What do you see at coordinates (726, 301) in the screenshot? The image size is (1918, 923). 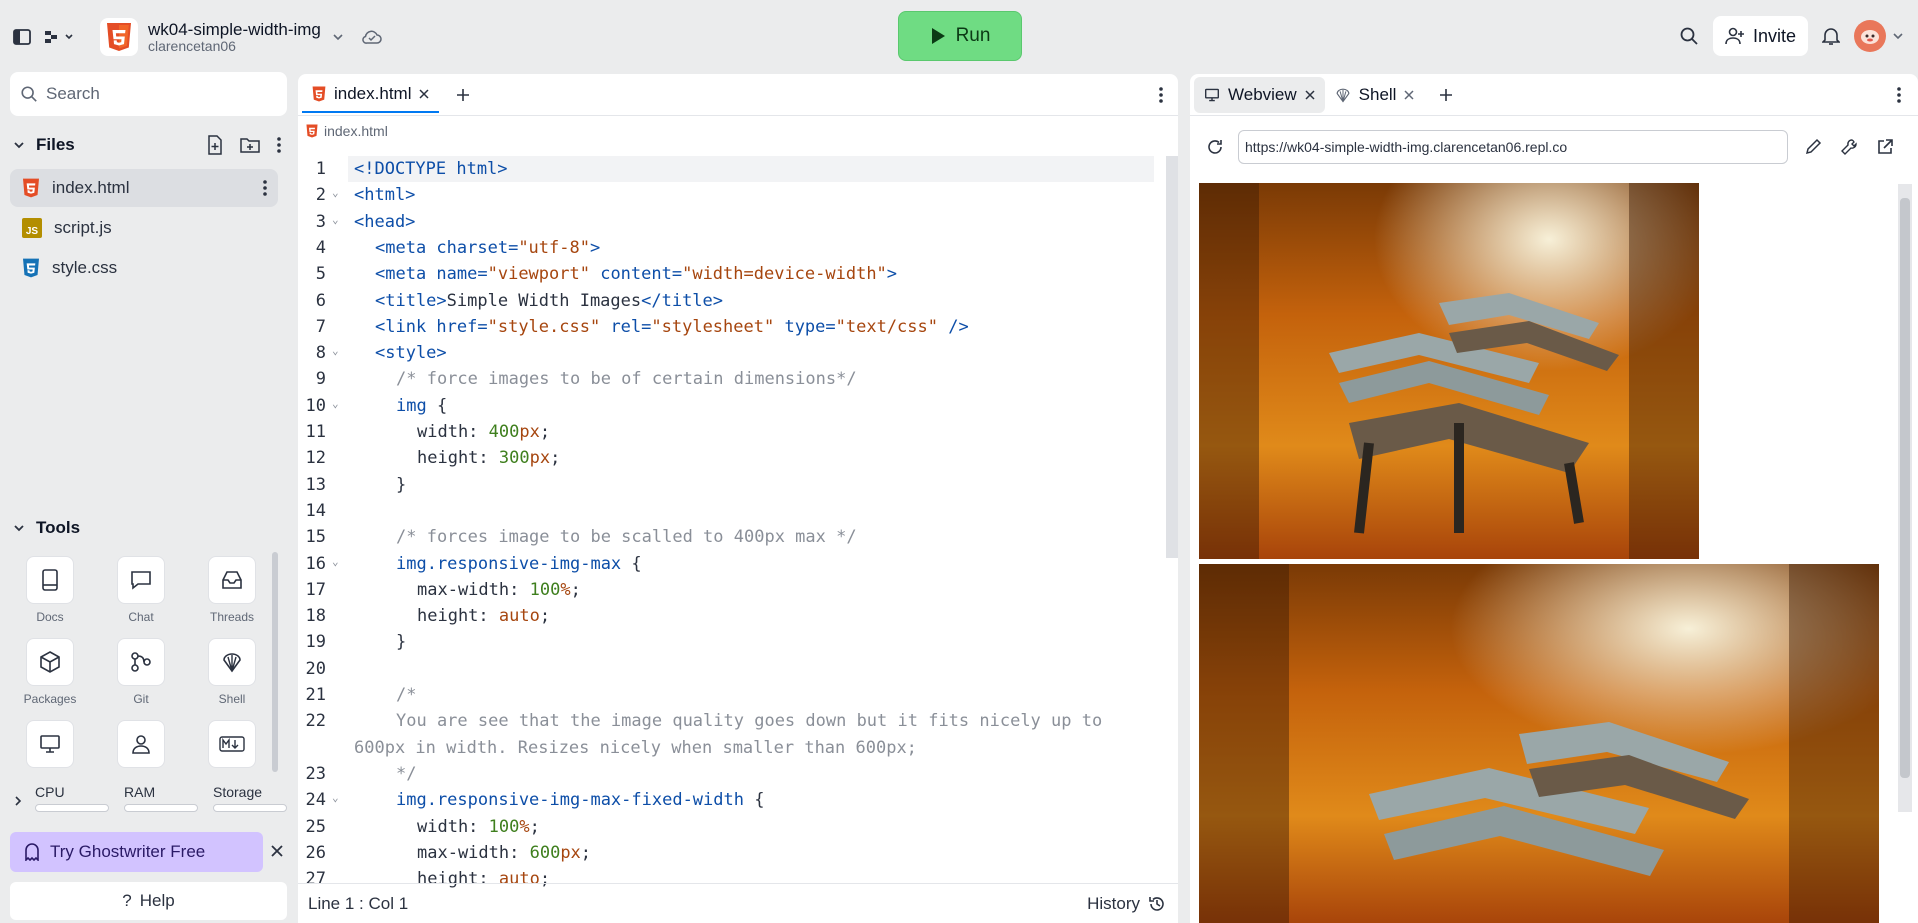 I see `code-line: 6 <title>Simple Width Images</title>` at bounding box center [726, 301].